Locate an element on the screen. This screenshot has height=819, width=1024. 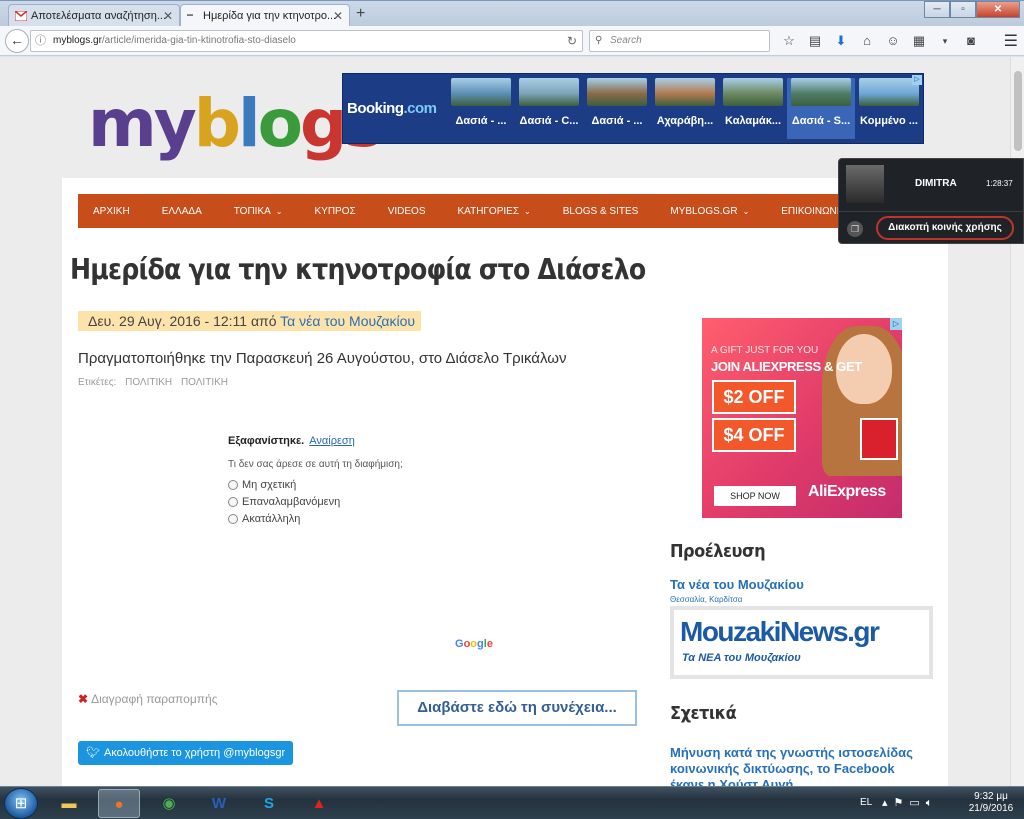
acrobat-icon: ▲ is located at coordinates (319, 803).